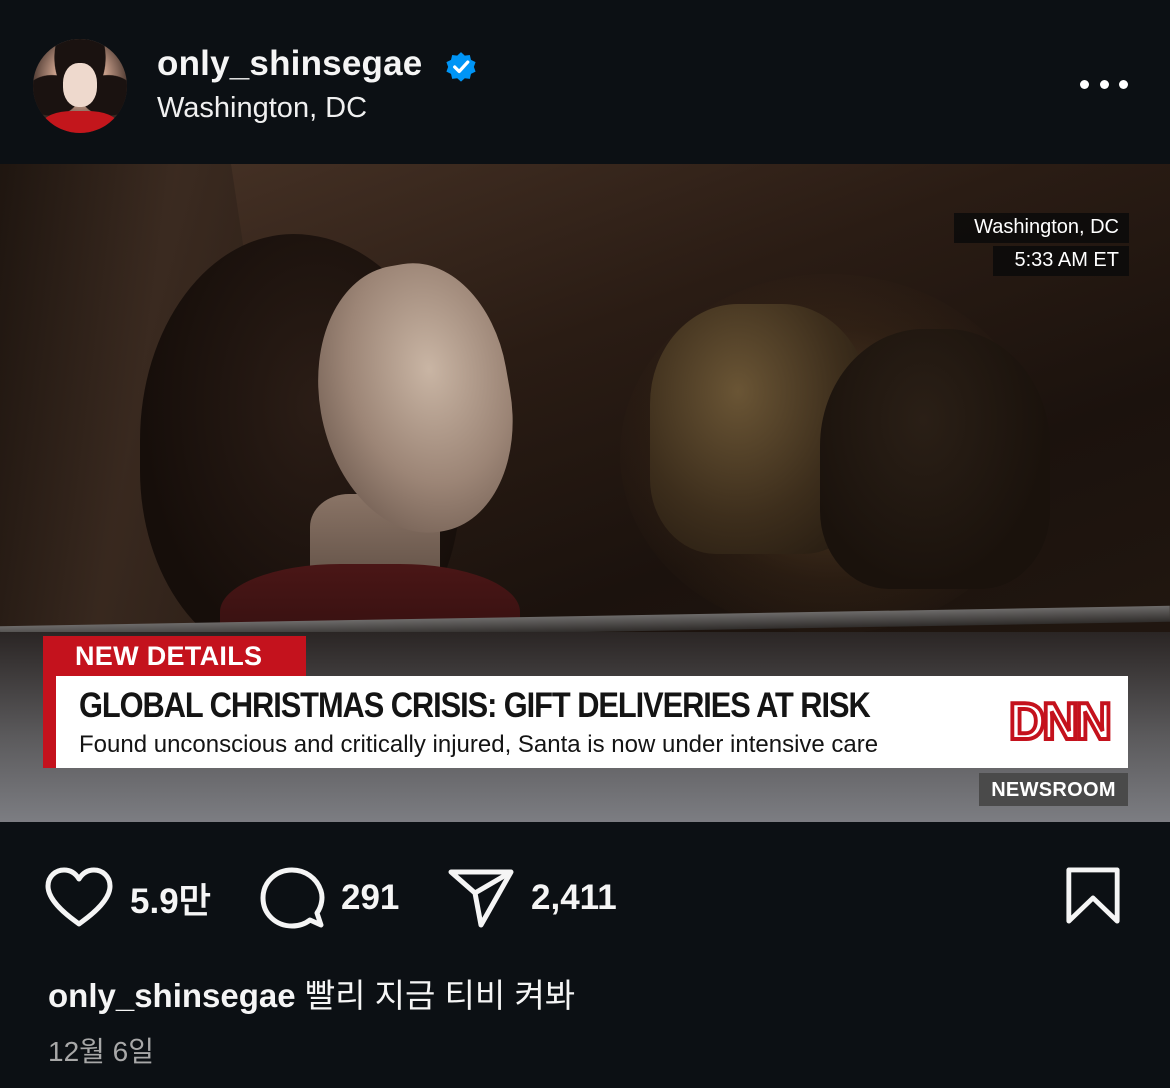 This screenshot has width=1170, height=1088. I want to click on program-label: NEWSROOM, so click(1053, 789).